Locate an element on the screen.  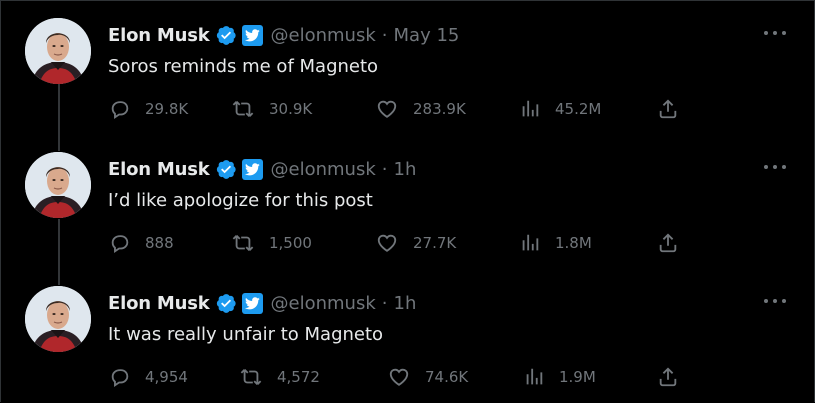
like-count: 283.9K is located at coordinates (439, 109).